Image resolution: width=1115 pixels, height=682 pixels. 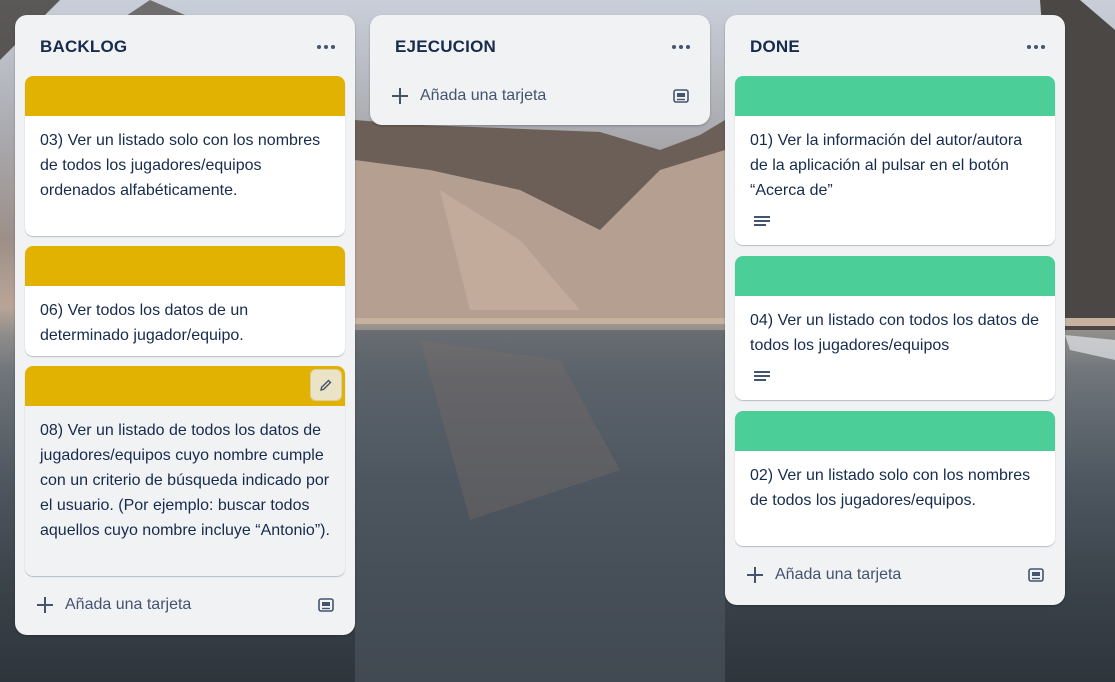 I want to click on list-title: EJECUCION, so click(x=445, y=47).